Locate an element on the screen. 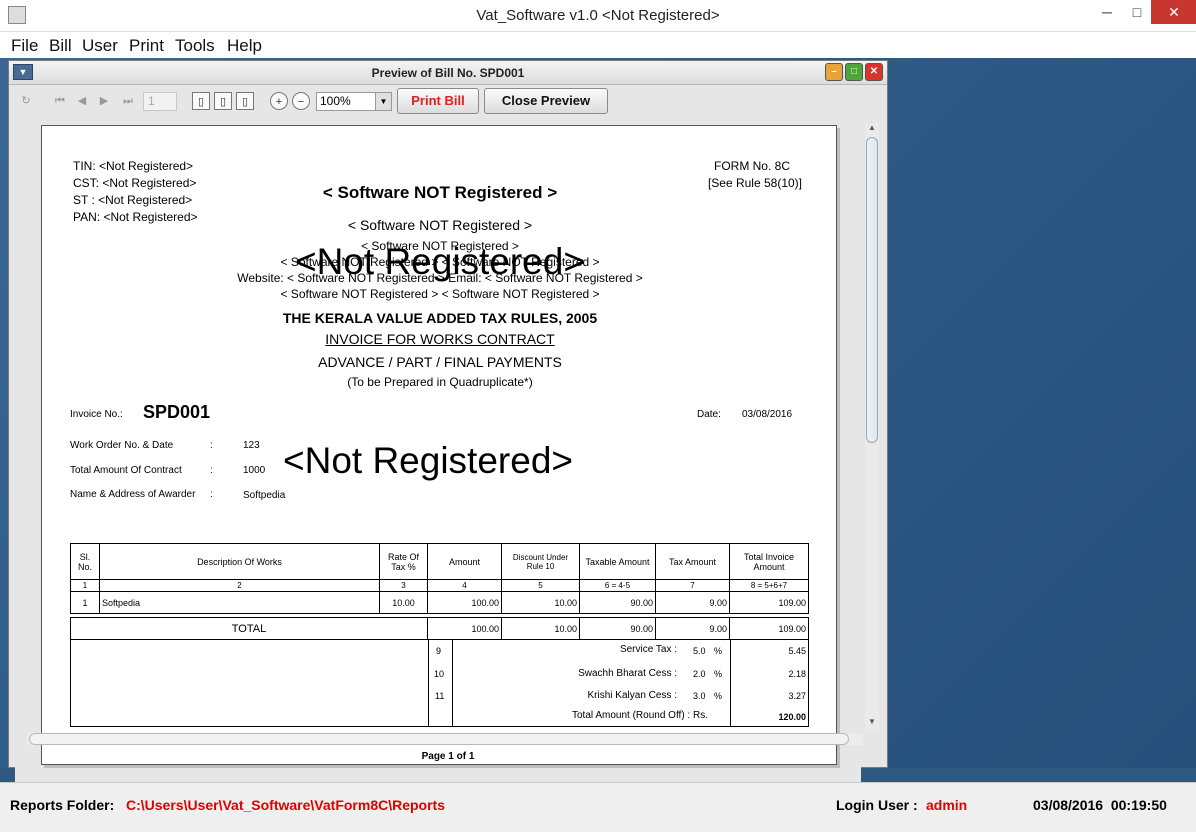  round-off-value: 120.00 is located at coordinates (792, 717).